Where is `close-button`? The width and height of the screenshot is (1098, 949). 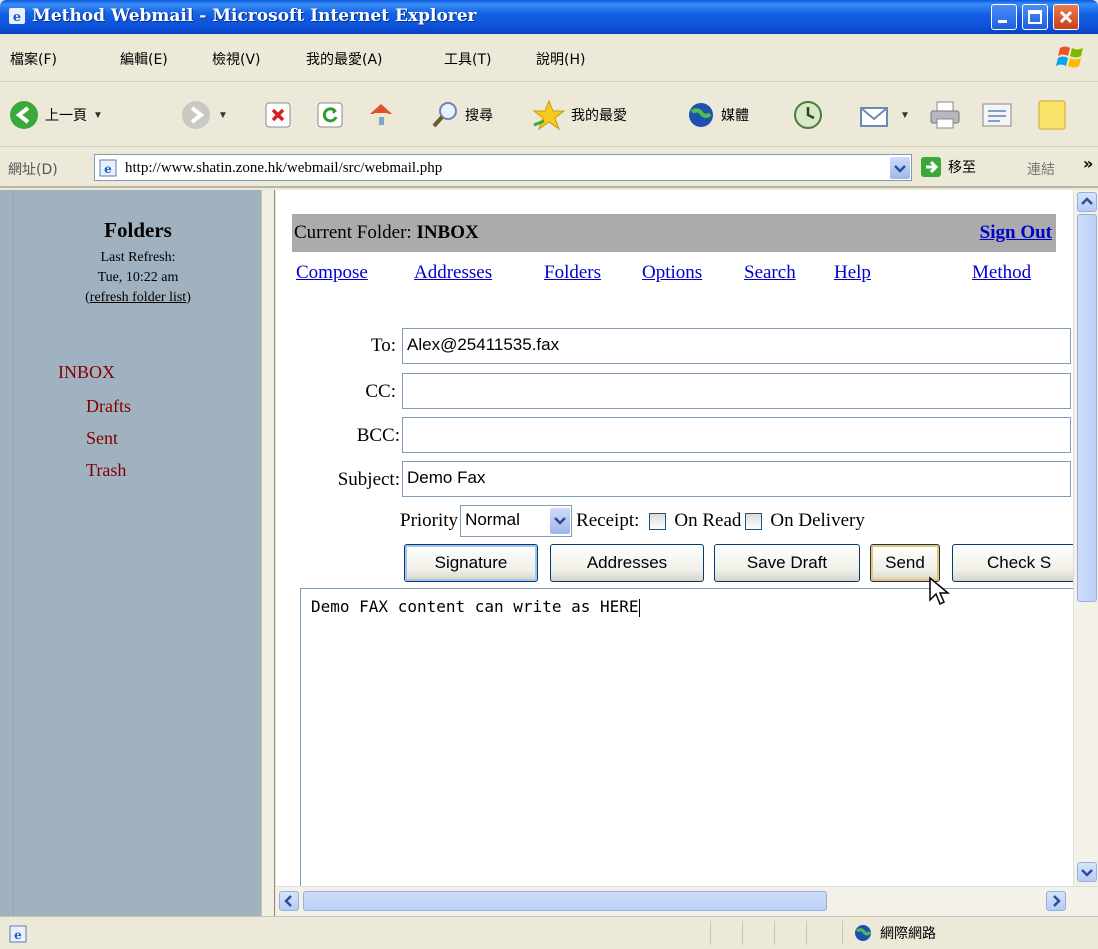
close-button is located at coordinates (1066, 17).